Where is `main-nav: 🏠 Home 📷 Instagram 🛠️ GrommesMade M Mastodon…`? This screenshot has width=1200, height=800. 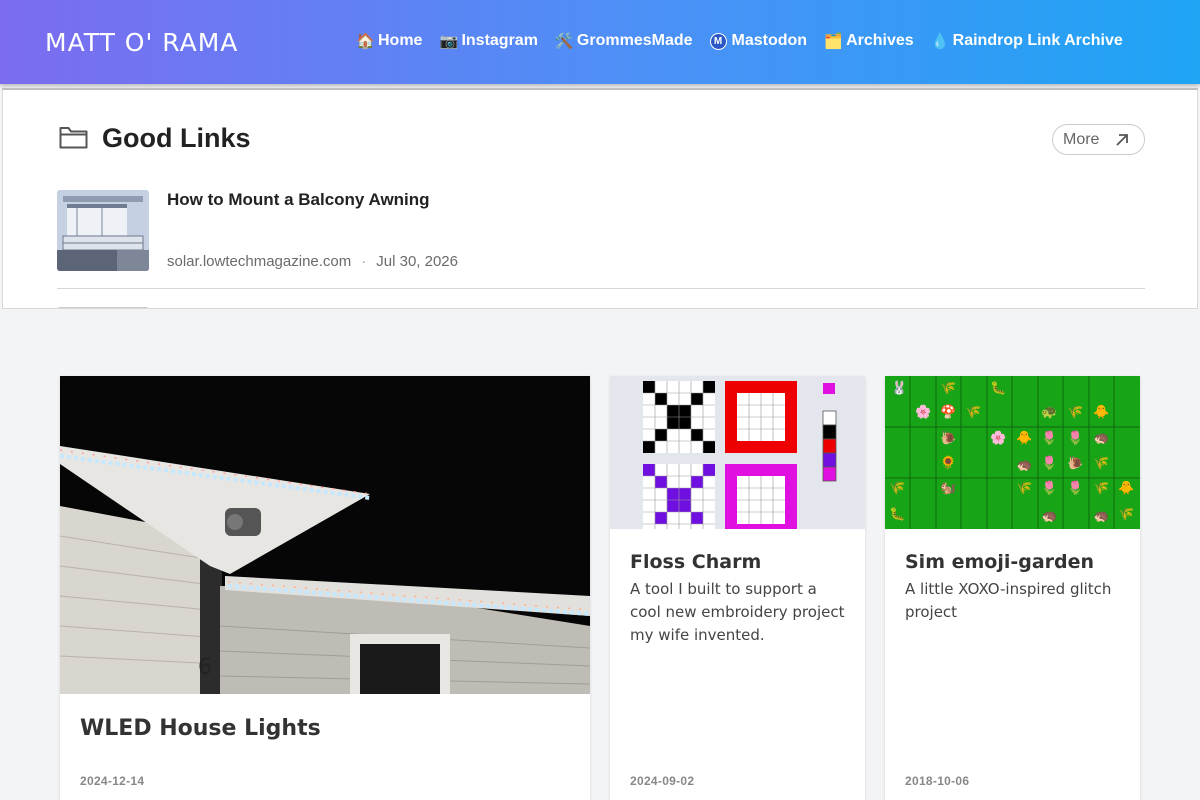 main-nav: 🏠 Home 📷 Instagram 🛠️ GrommesMade M Mastodon… is located at coordinates (748, 41).